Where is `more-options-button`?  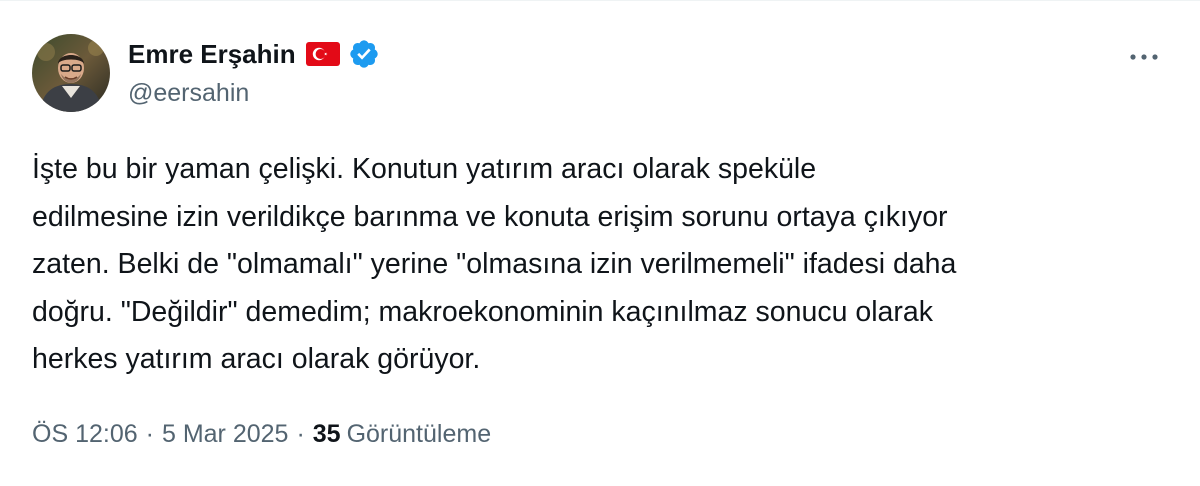 more-options-button is located at coordinates (1144, 57).